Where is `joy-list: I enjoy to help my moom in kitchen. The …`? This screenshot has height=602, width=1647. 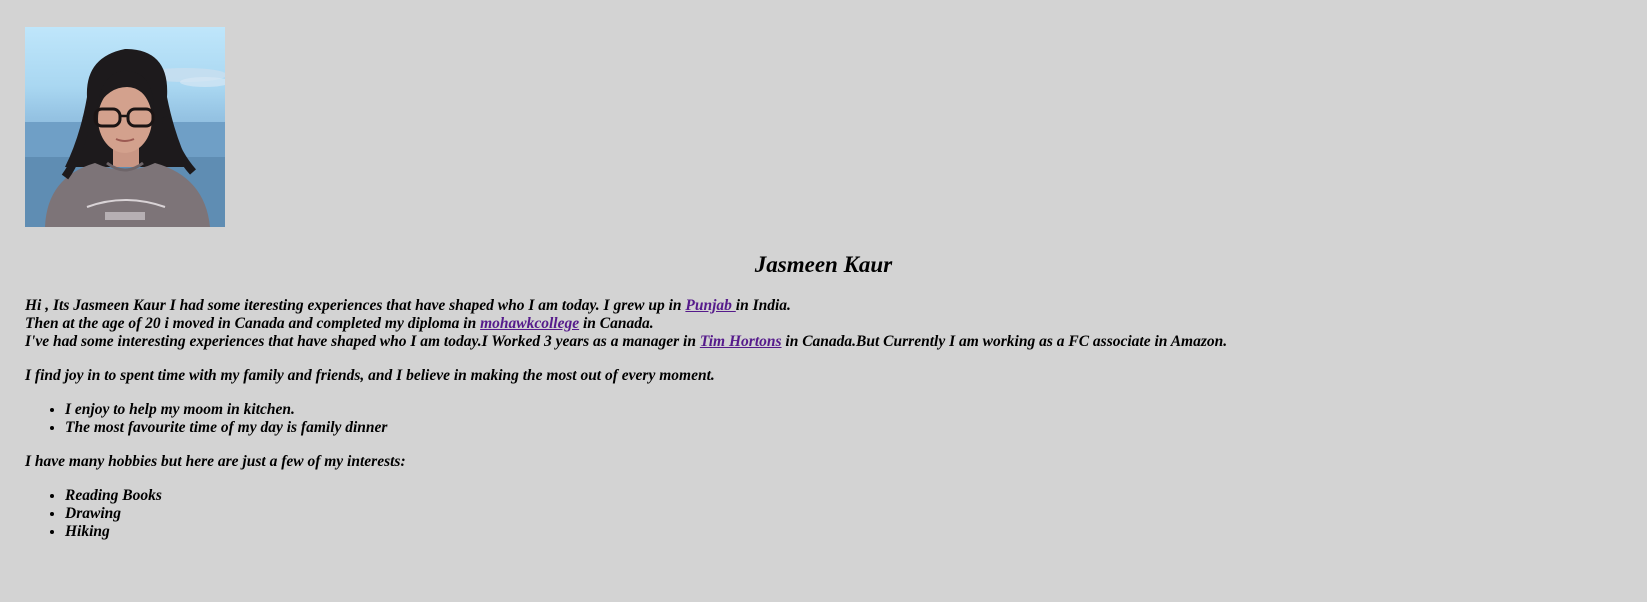 joy-list: I enjoy to help my moom in kitchen. The … is located at coordinates (823, 419).